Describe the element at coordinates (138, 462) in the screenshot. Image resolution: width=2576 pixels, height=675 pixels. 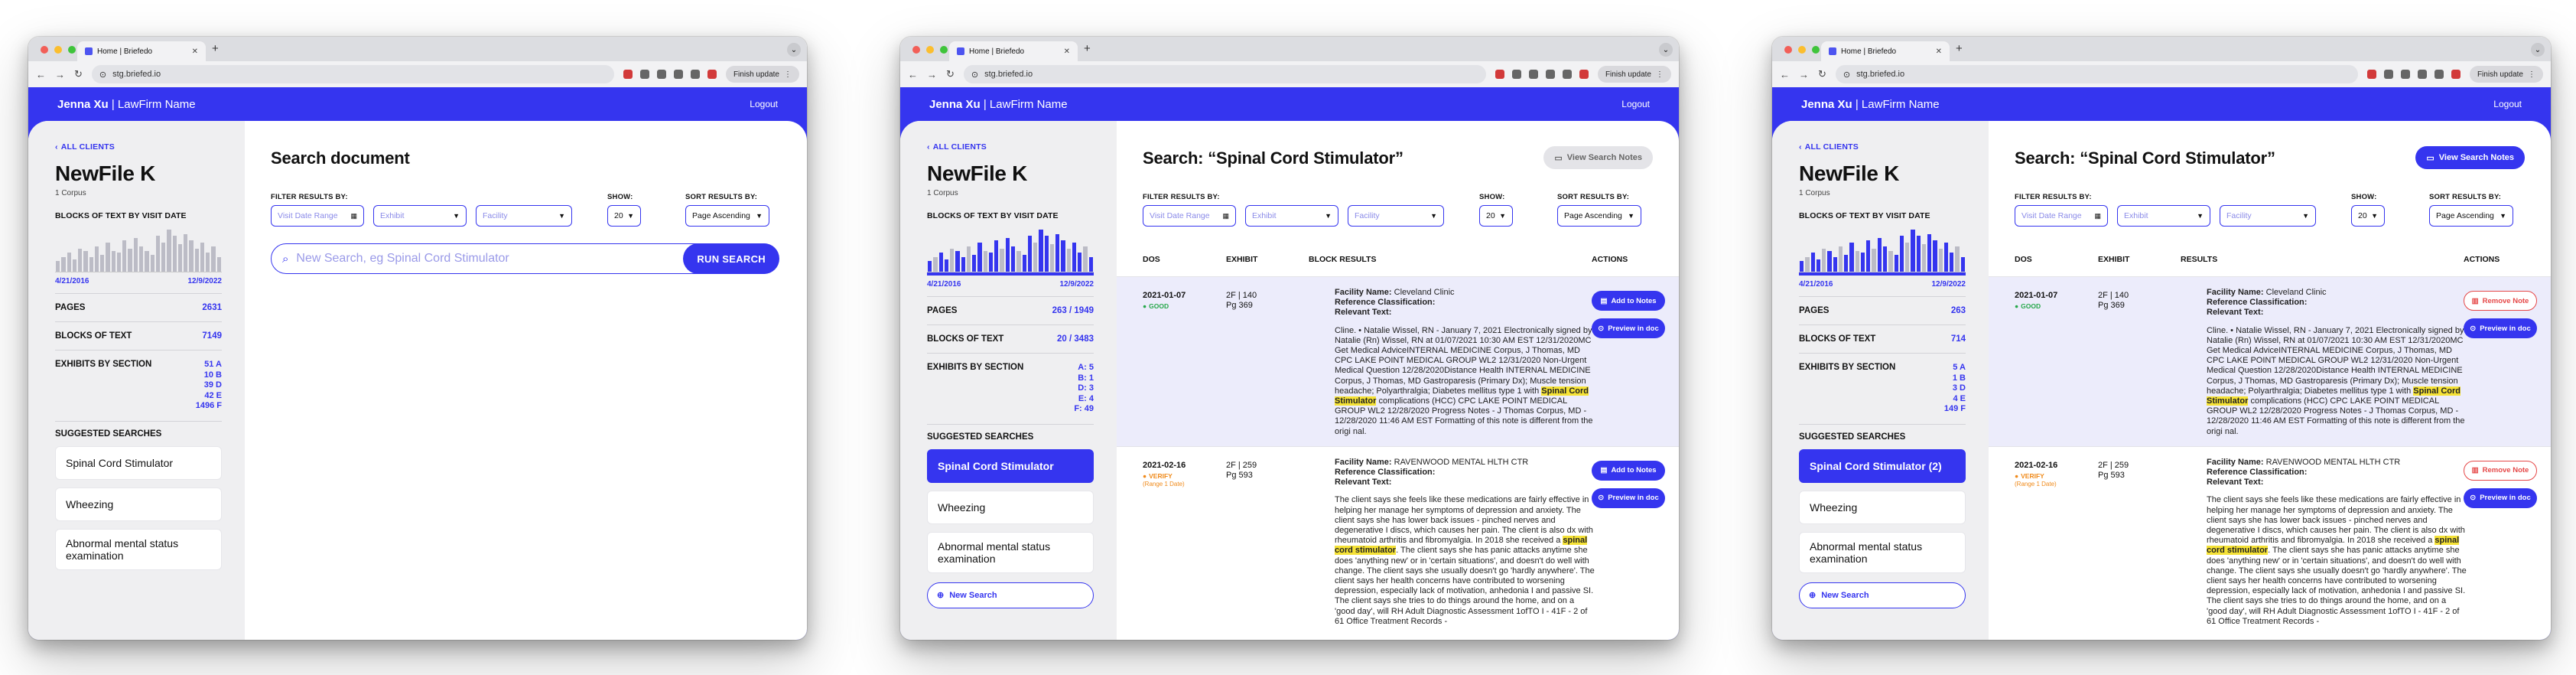
I see `suggested-search-chip: Spinal Cord Stimulator` at that location.